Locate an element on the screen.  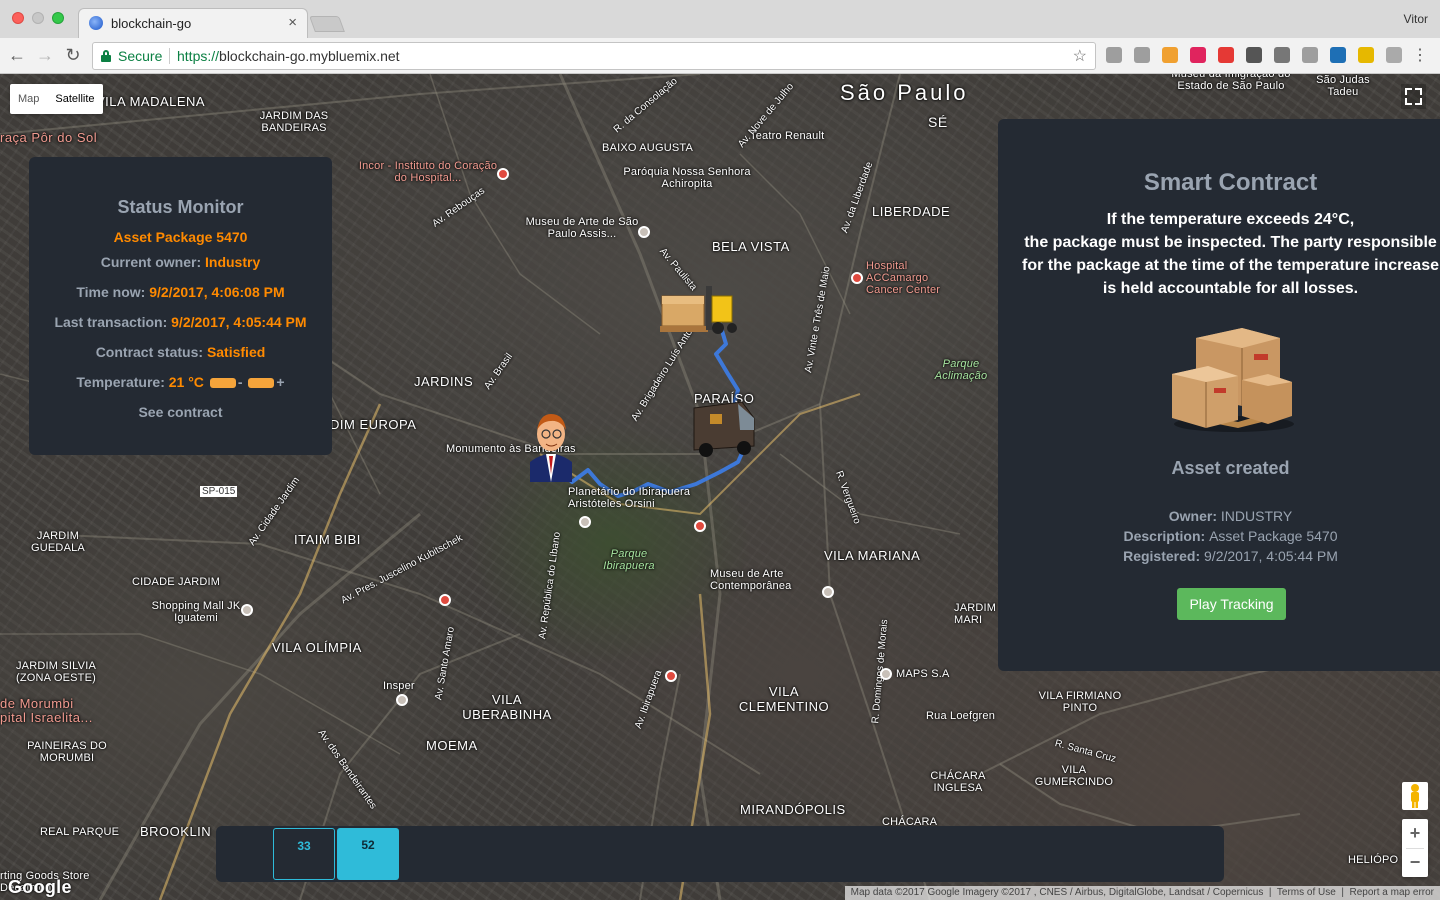
map-label-jardim-guedala: JARDIM GUEDALA is located at coordinates (58, 542).